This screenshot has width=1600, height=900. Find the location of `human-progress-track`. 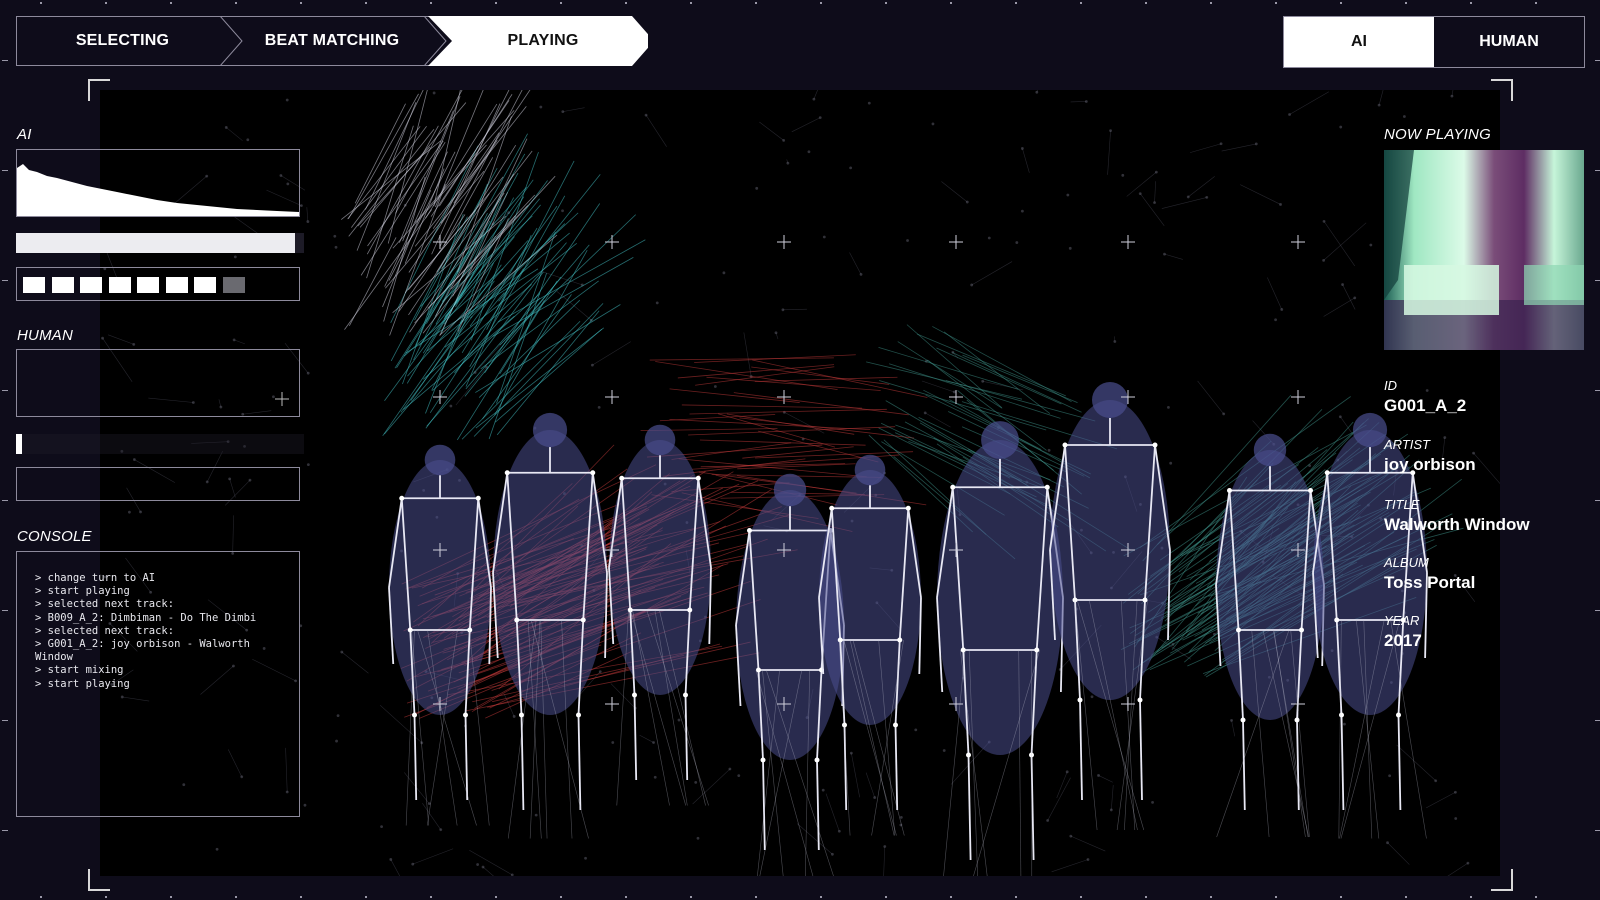

human-progress-track is located at coordinates (160, 444).